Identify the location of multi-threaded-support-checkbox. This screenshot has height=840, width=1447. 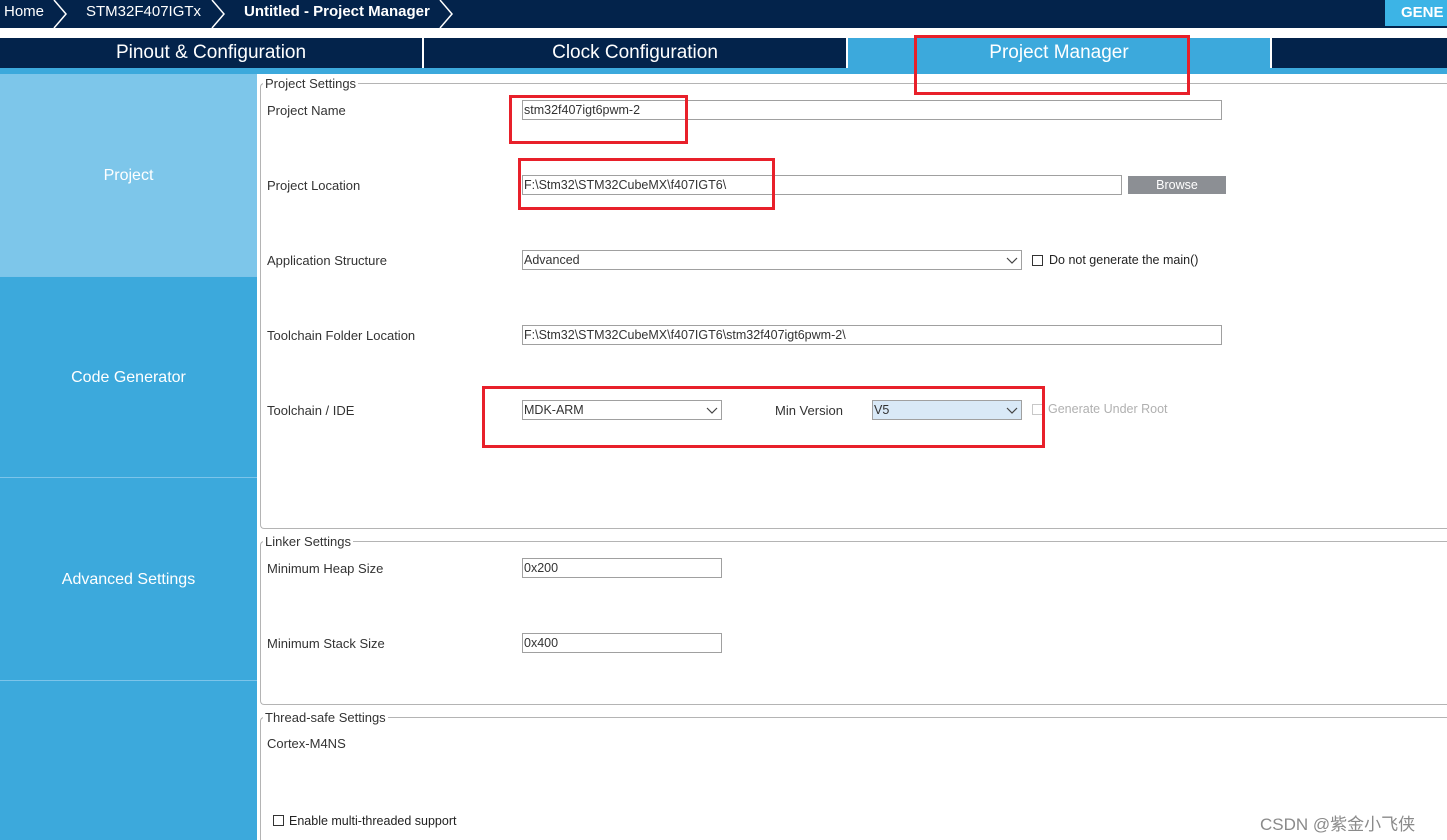
(278, 820).